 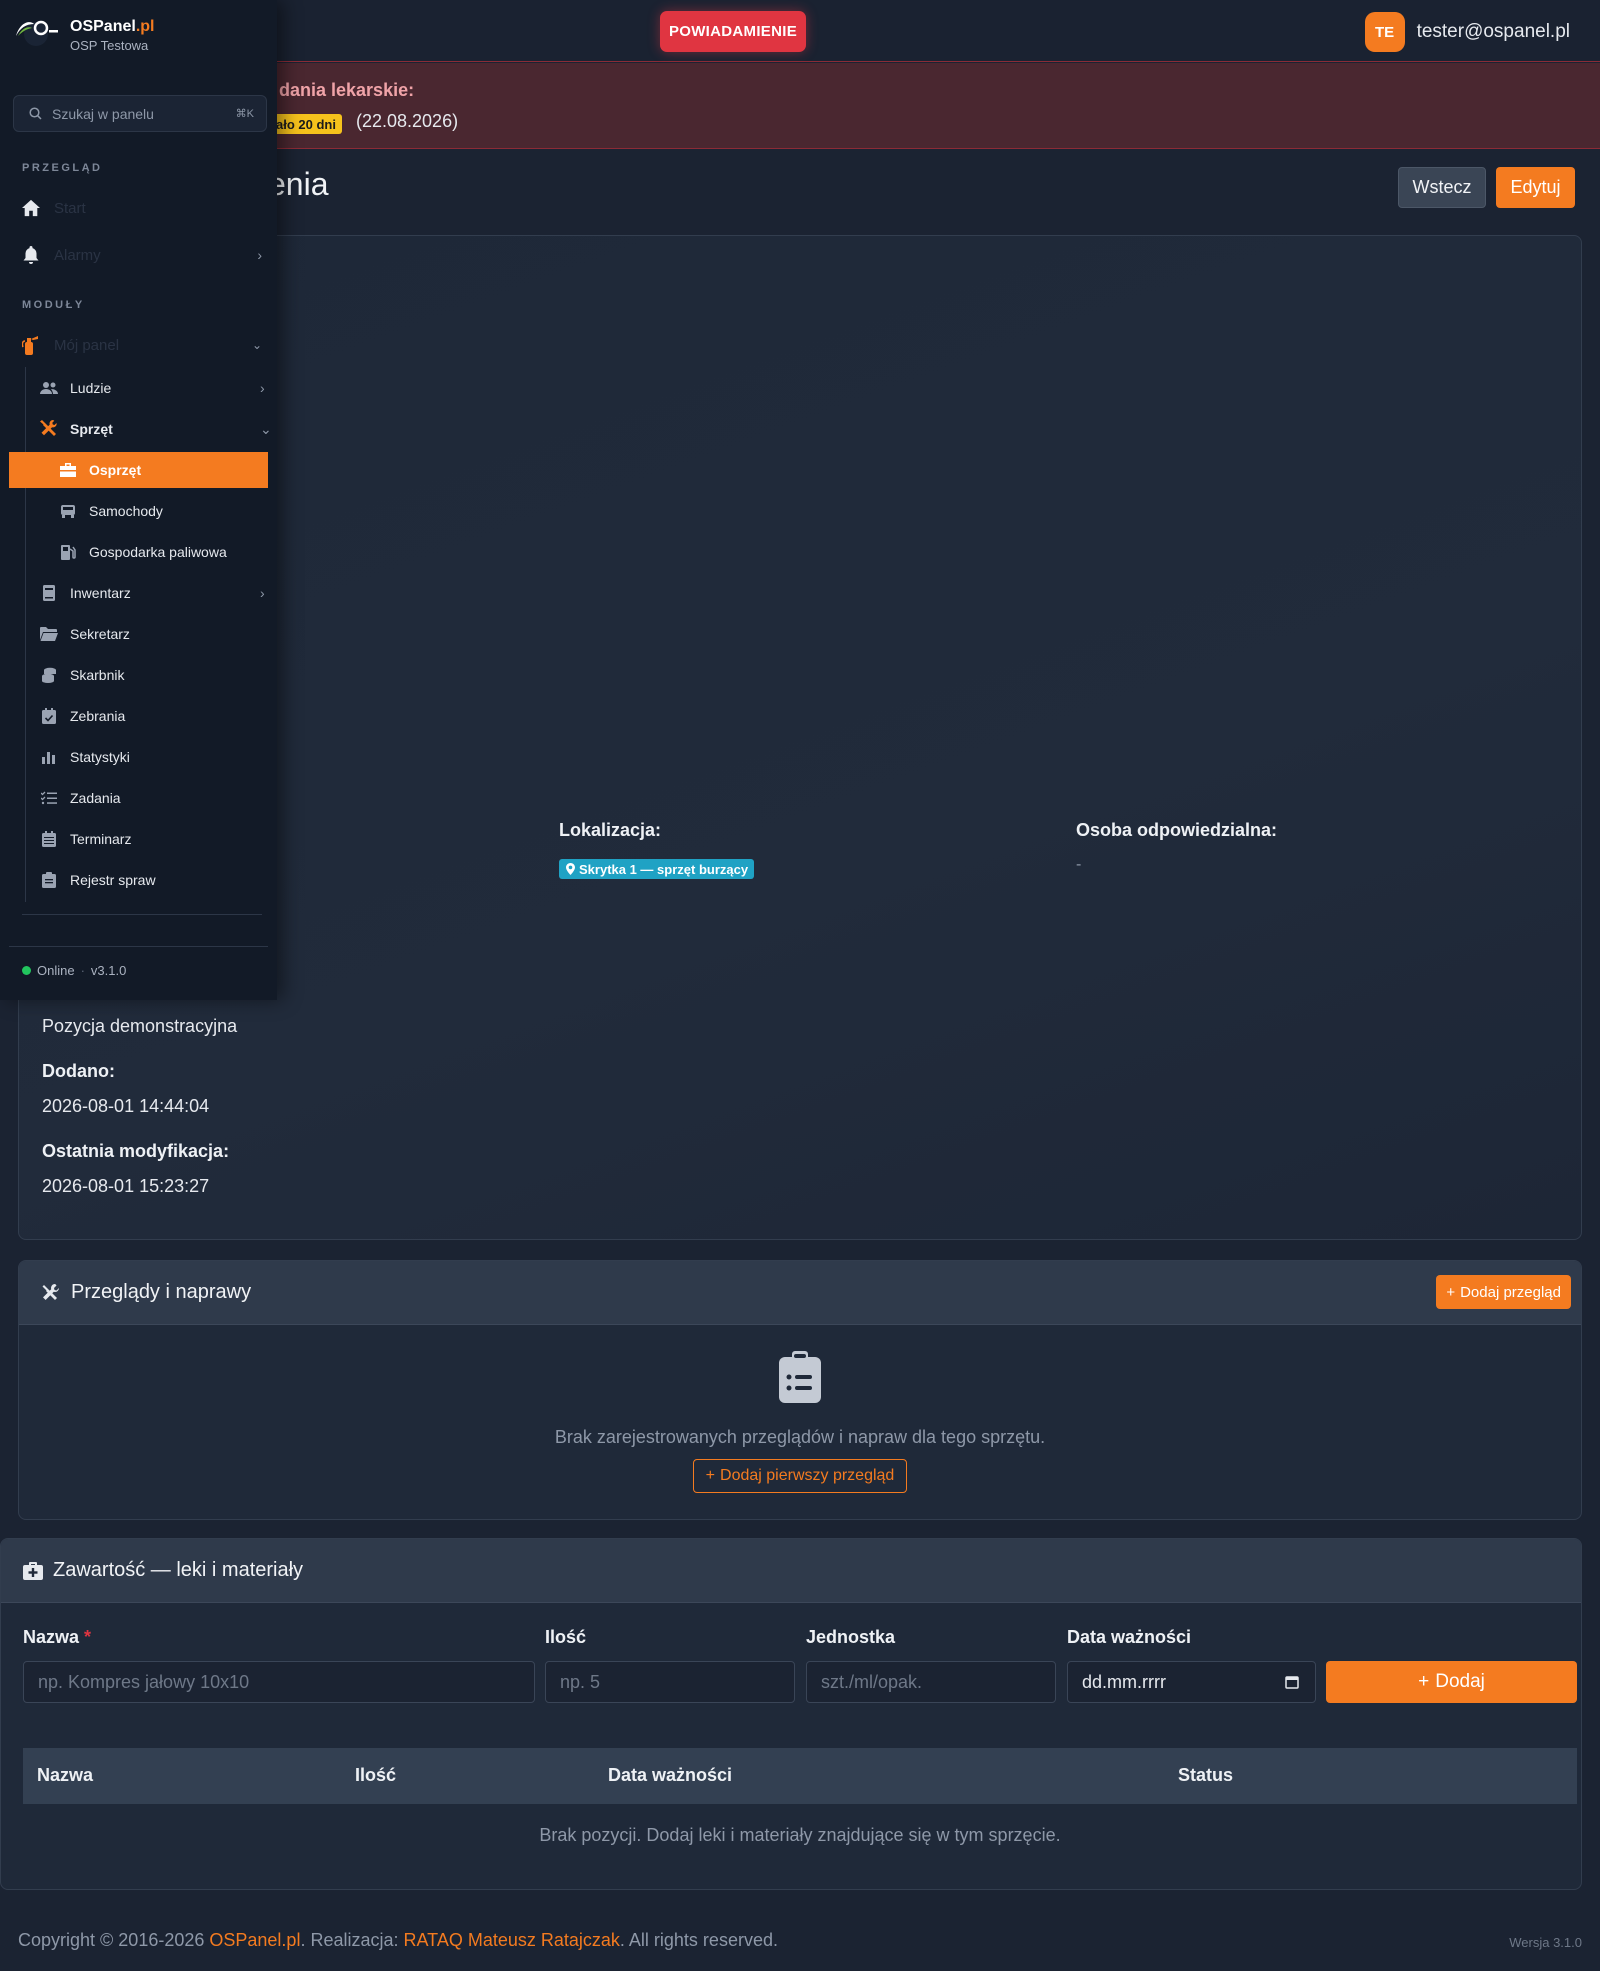 I want to click on add-first-review-label: Dodaj pierwszy przegląd, so click(x=807, y=1475).